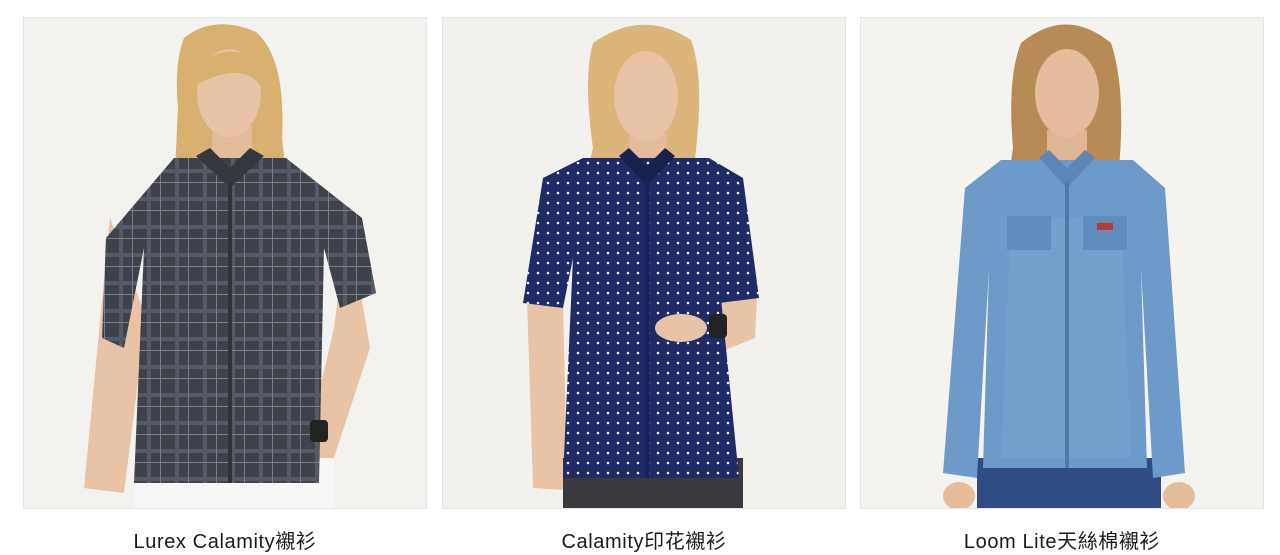 The height and width of the screenshot is (555, 1280). I want to click on product-name: Calamity印花襯衫, so click(644, 542).